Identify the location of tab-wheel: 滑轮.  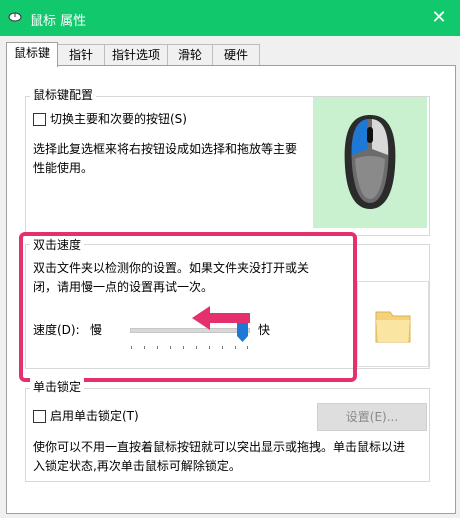
(190, 54).